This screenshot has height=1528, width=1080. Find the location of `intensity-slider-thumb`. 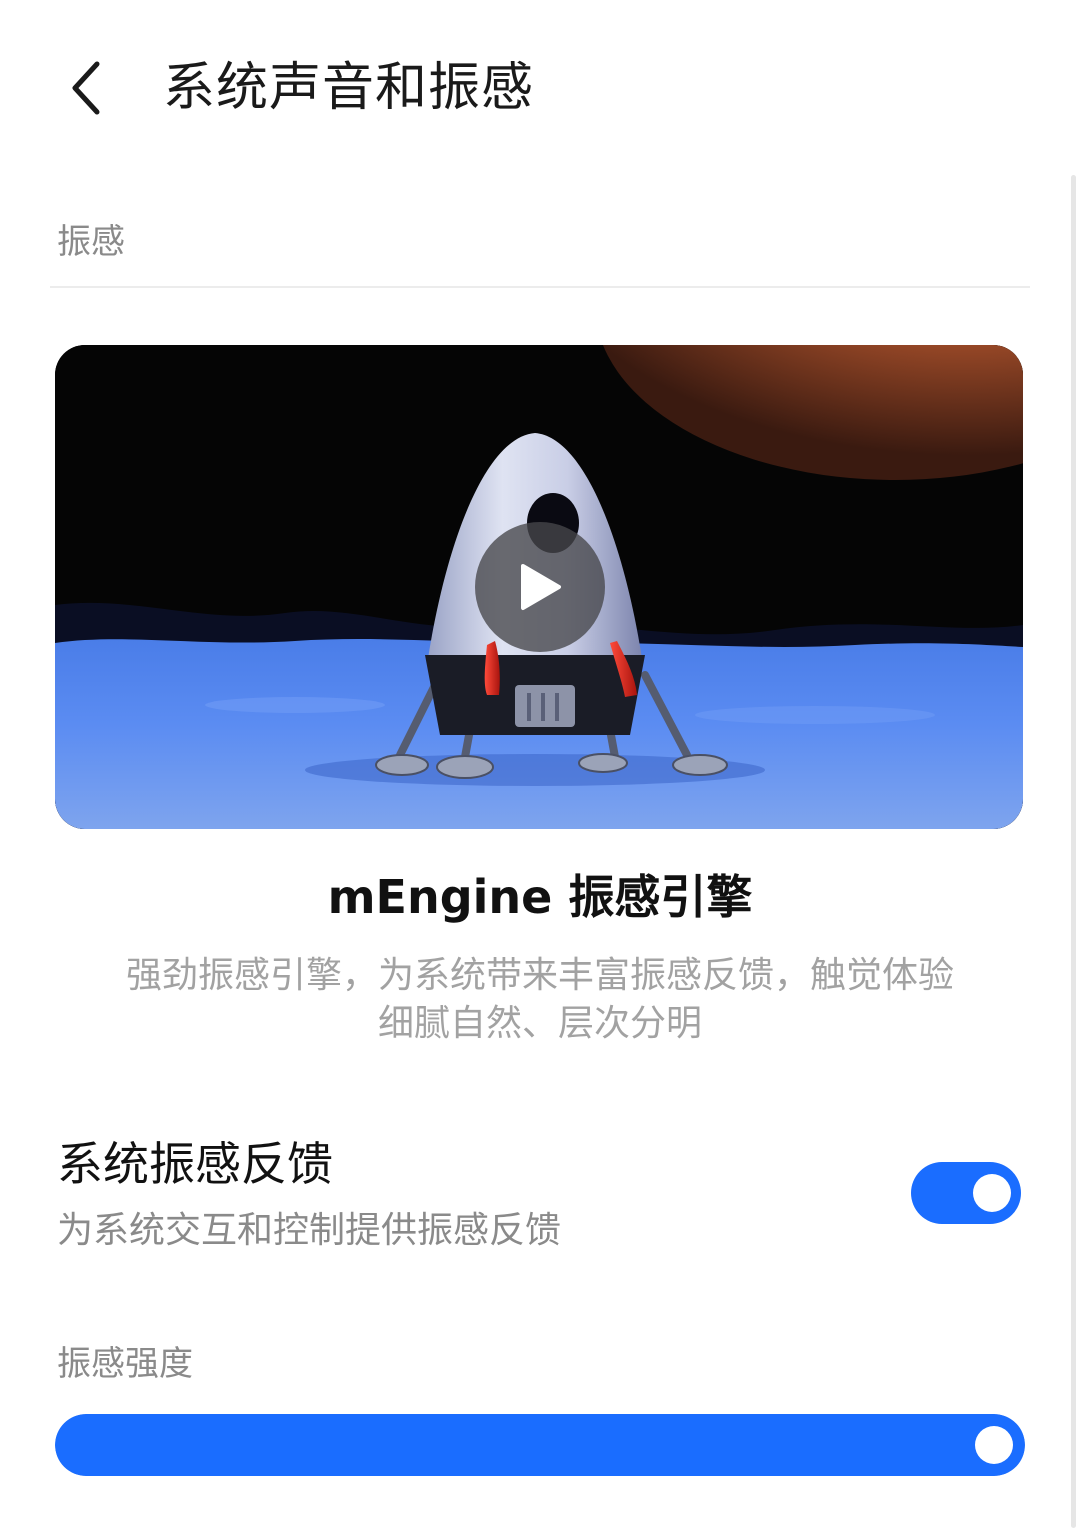

intensity-slider-thumb is located at coordinates (994, 1445).